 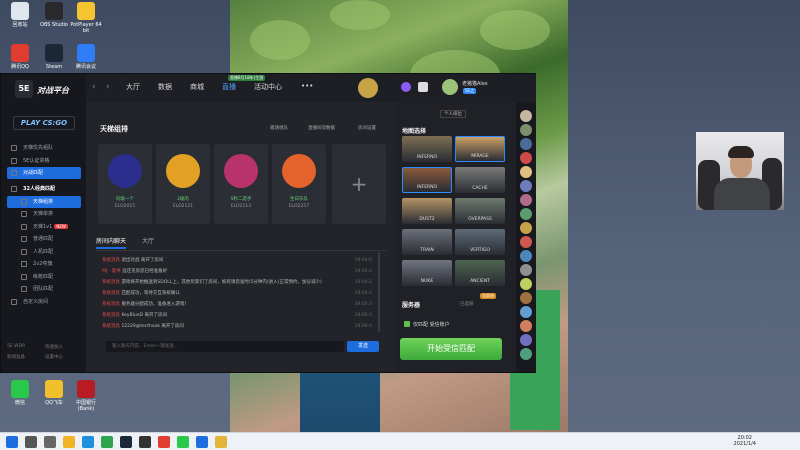 I want to click on 5e-icon, so click(x=202, y=442).